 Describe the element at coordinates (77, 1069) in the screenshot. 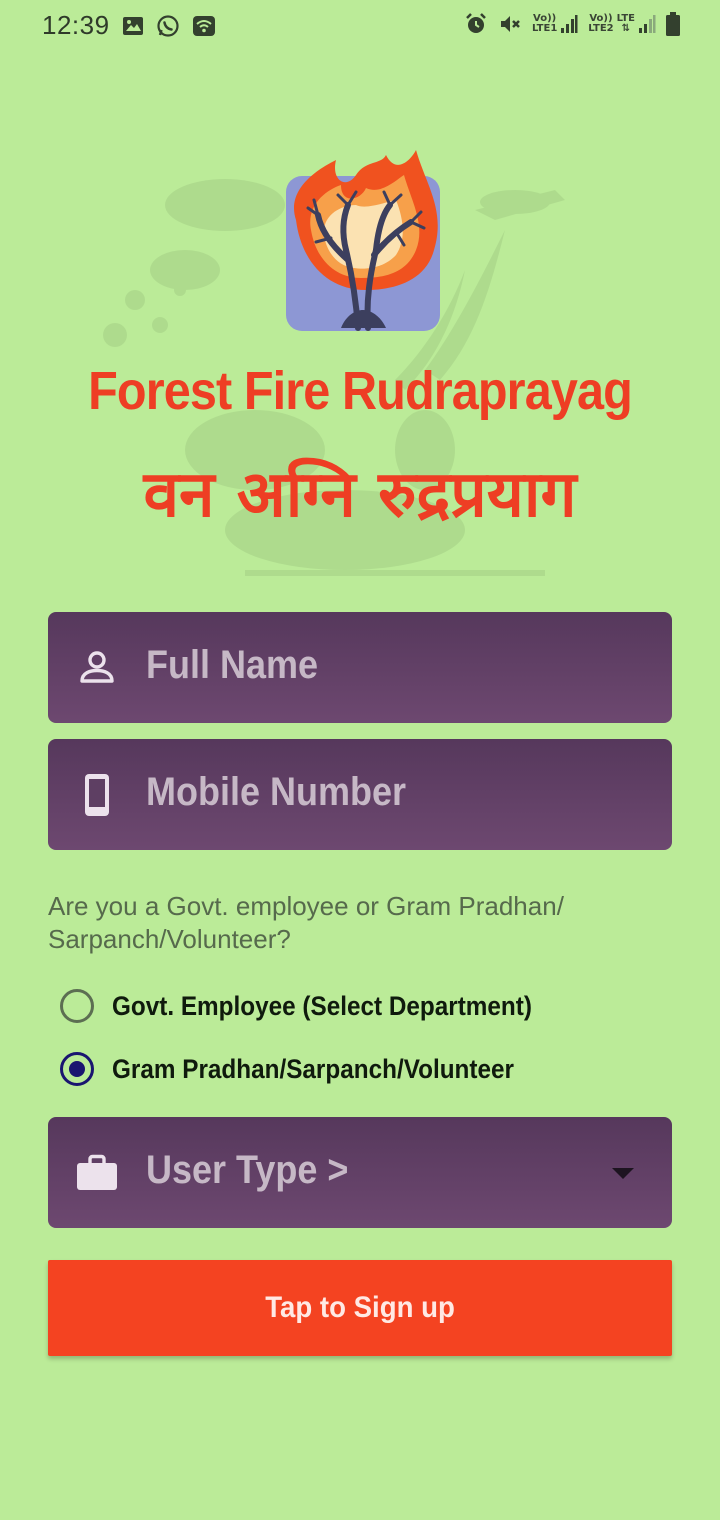

I see `gram-pradhan-radio` at that location.